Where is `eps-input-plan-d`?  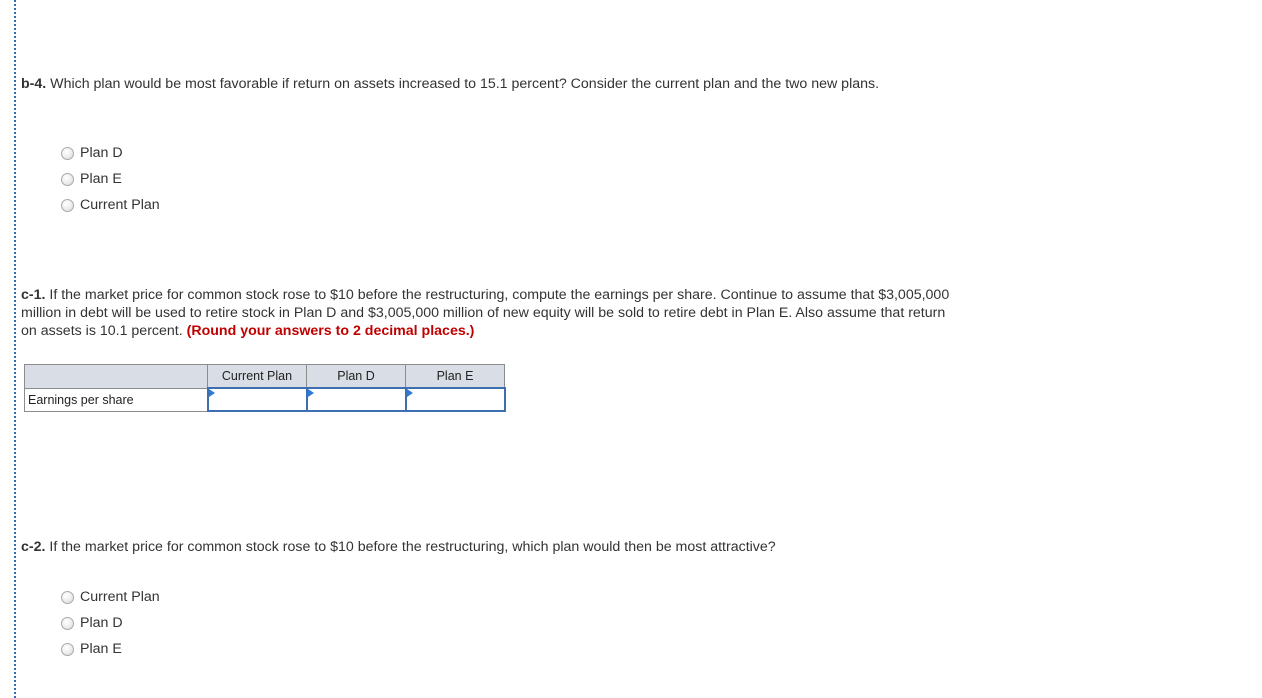
eps-input-plan-d is located at coordinates (355, 399).